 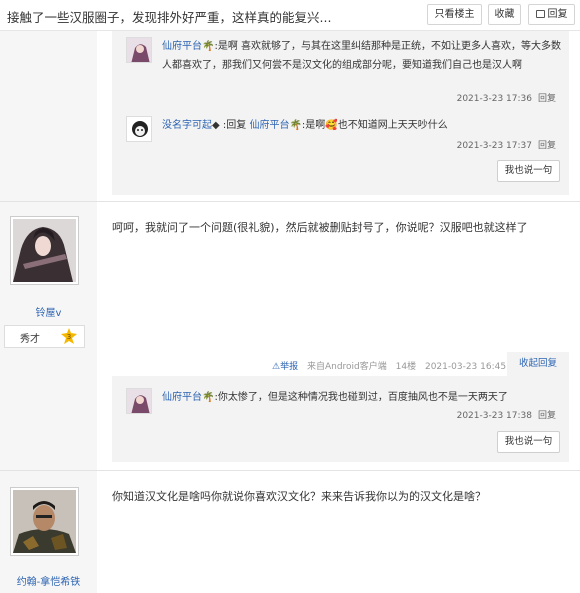 I want to click on svg-text: 3, so click(x=69, y=337).